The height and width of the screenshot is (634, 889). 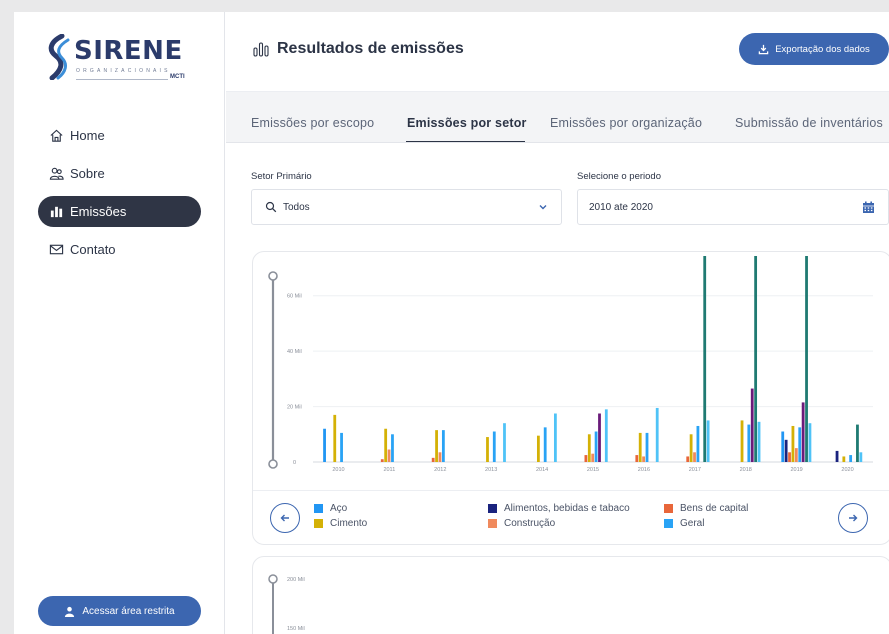 I want to click on restricted-area-label: Acessar área restrita, so click(x=128, y=611).